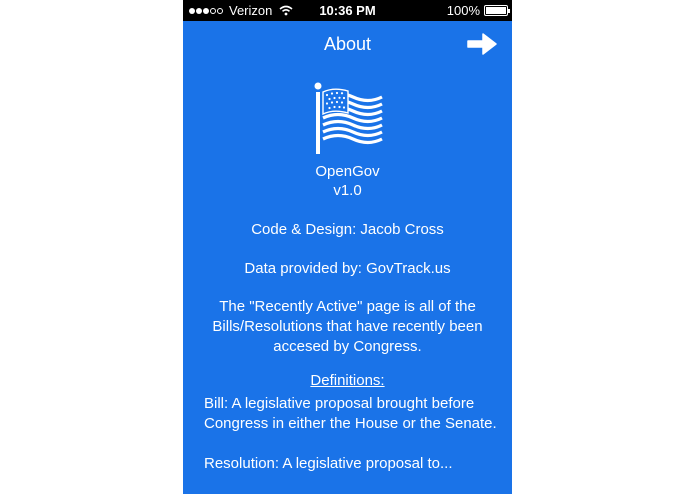  I want to click on battery-percent: 100%, so click(463, 10).